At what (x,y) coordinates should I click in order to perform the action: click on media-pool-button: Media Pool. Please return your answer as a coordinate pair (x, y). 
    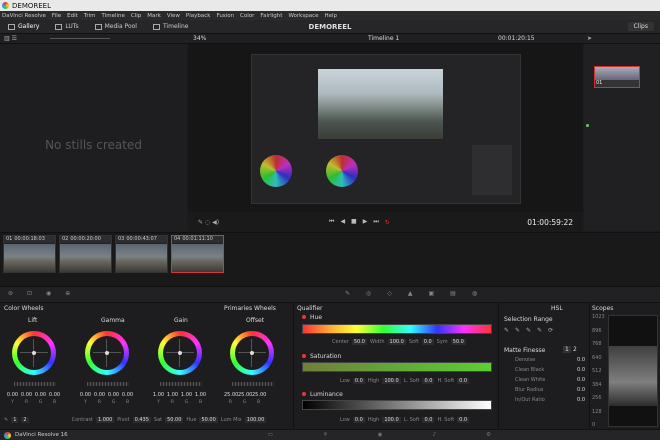
    Looking at the image, I should click on (116, 26).